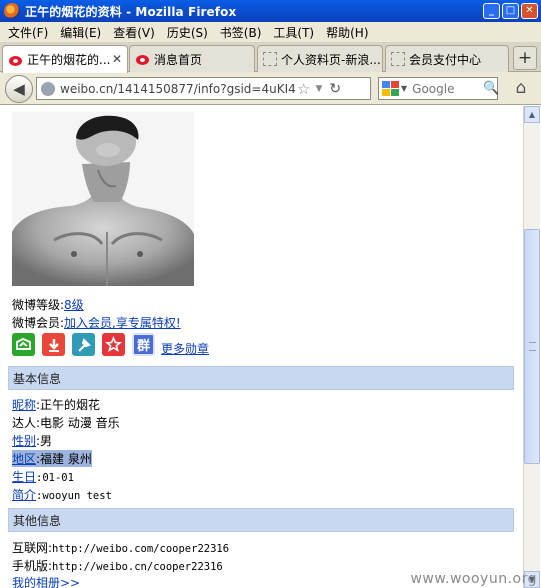 The width and height of the screenshot is (541, 588). What do you see at coordinates (117, 59) in the screenshot?
I see `close-tab-icon: ✕` at bounding box center [117, 59].